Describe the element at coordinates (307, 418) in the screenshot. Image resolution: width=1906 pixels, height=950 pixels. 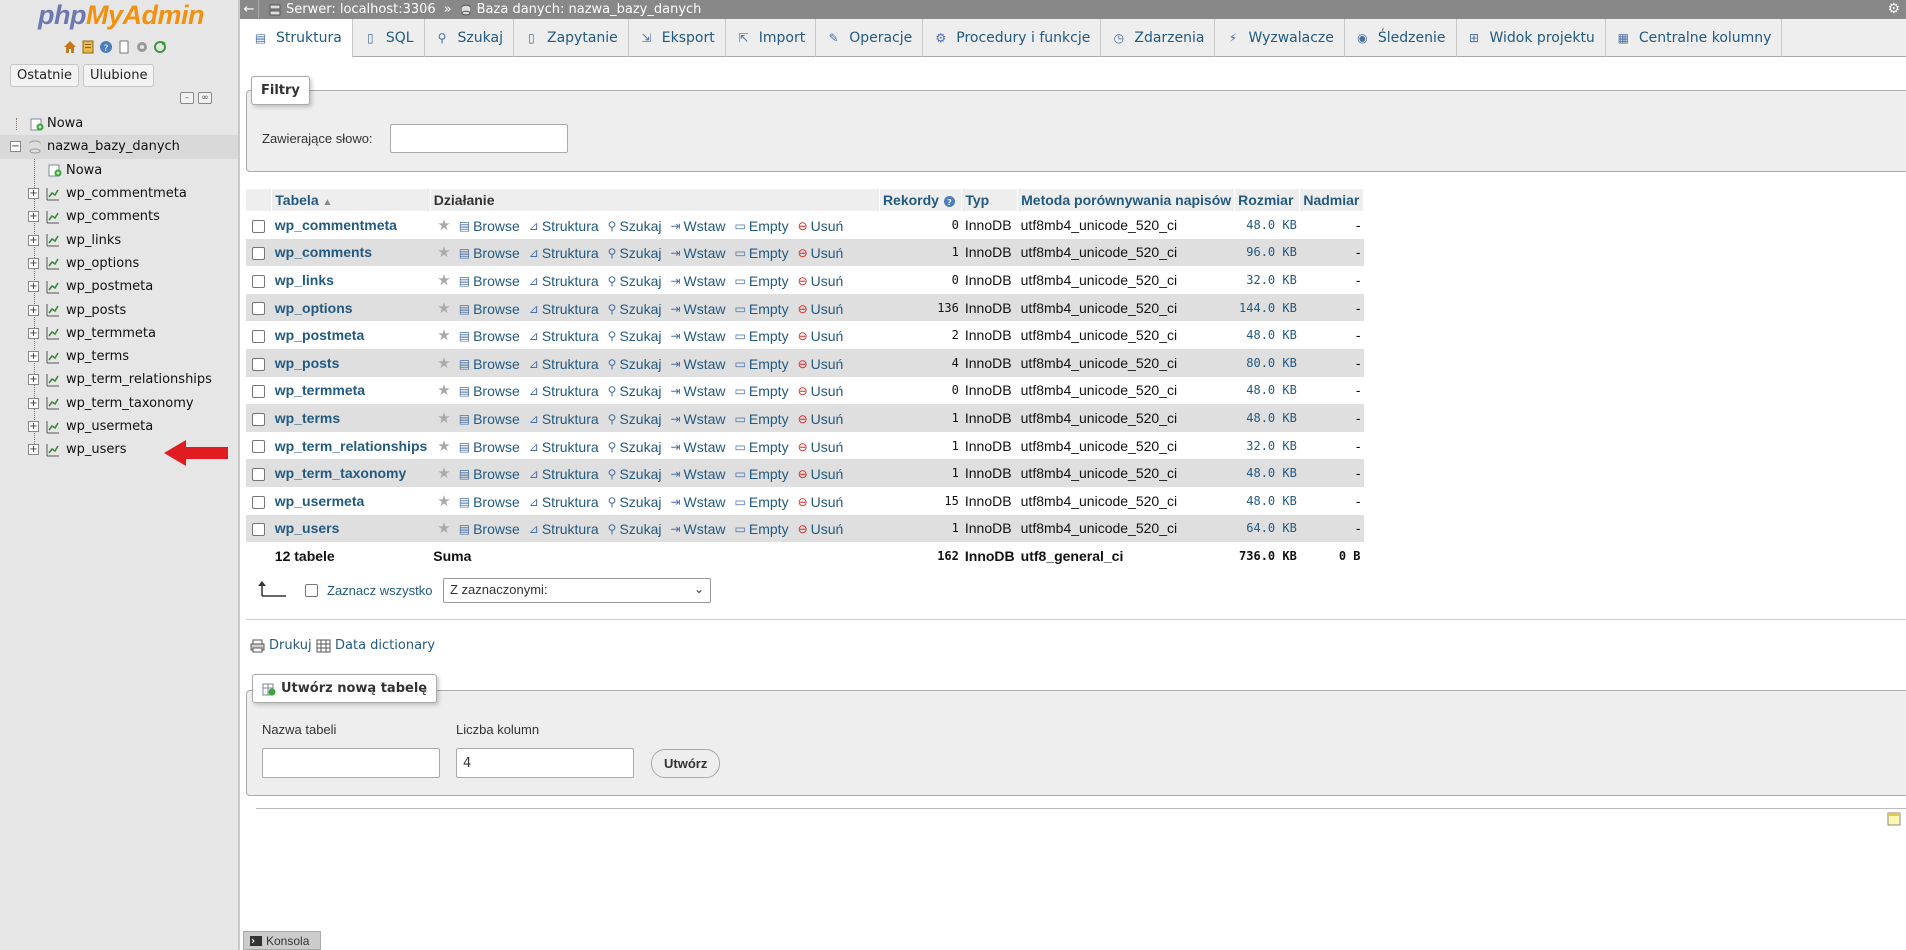
I see `table-name-link: wp_terms` at that location.